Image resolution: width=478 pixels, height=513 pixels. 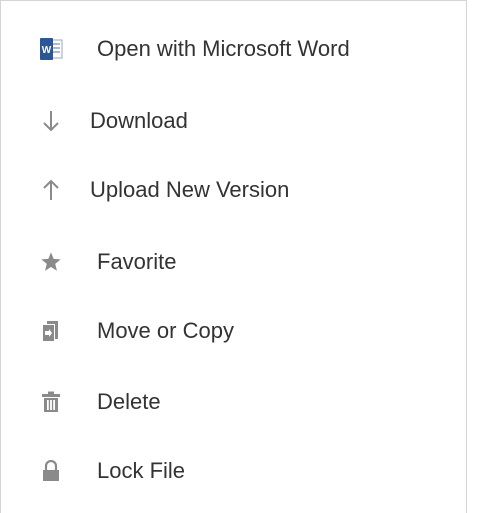 I want to click on menu-item-label: Upload New Version, so click(x=190, y=189).